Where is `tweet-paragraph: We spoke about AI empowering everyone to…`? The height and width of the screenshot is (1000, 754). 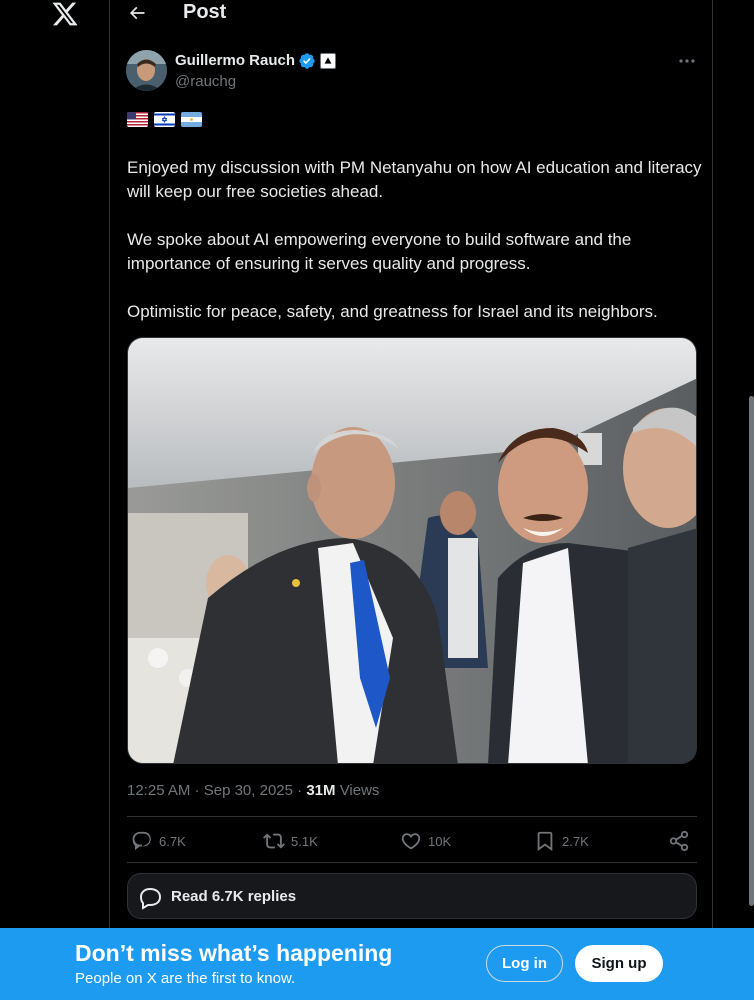
tweet-paragraph: We spoke about AI empowering everyone to… is located at coordinates (379, 251).